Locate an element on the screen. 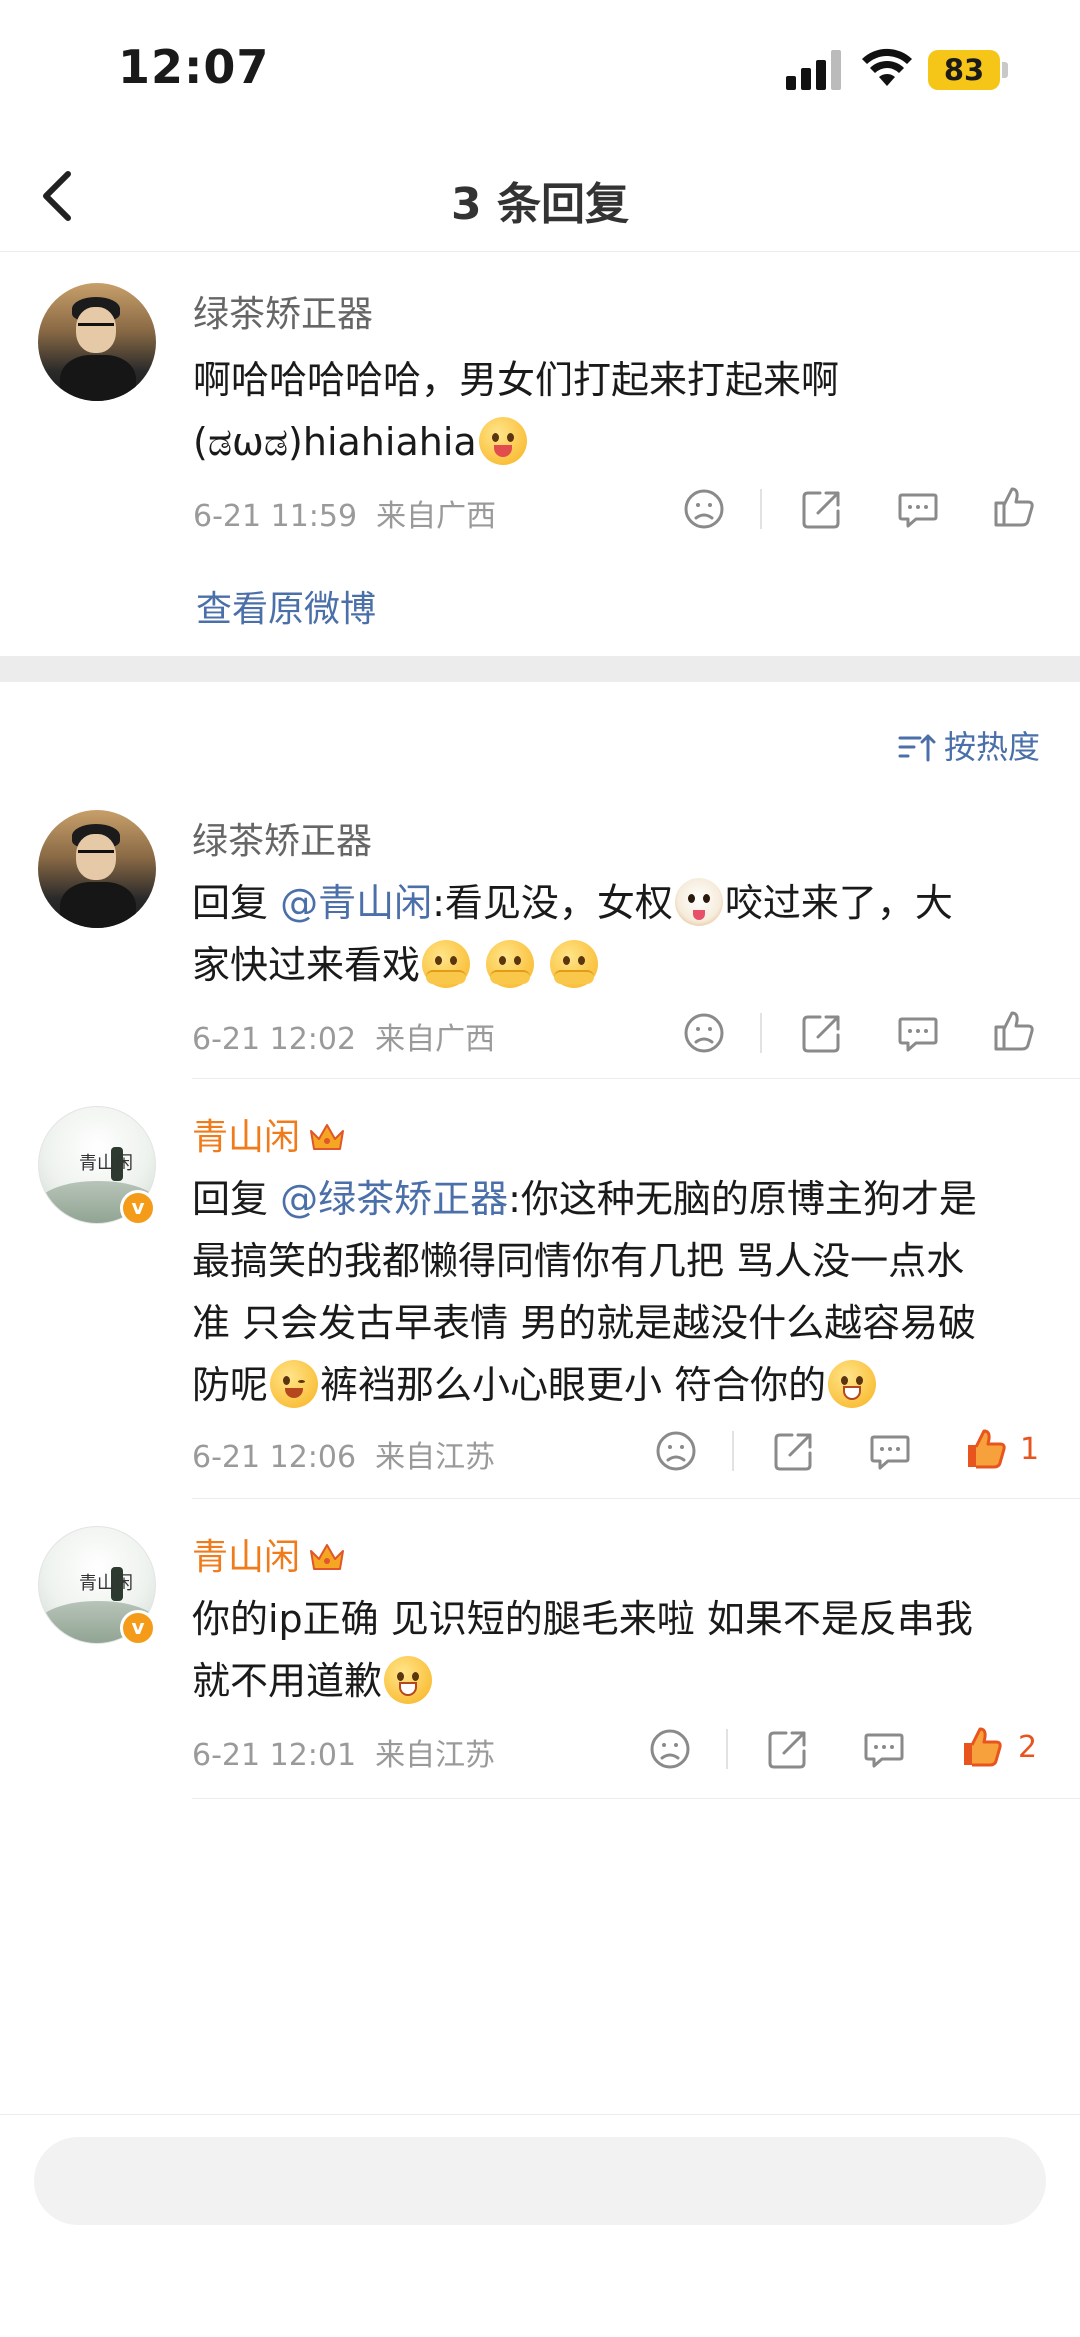 This screenshot has width=1080, height=2337. reply-meta: 6-21 12:06 来自江苏 is located at coordinates (343, 1454).